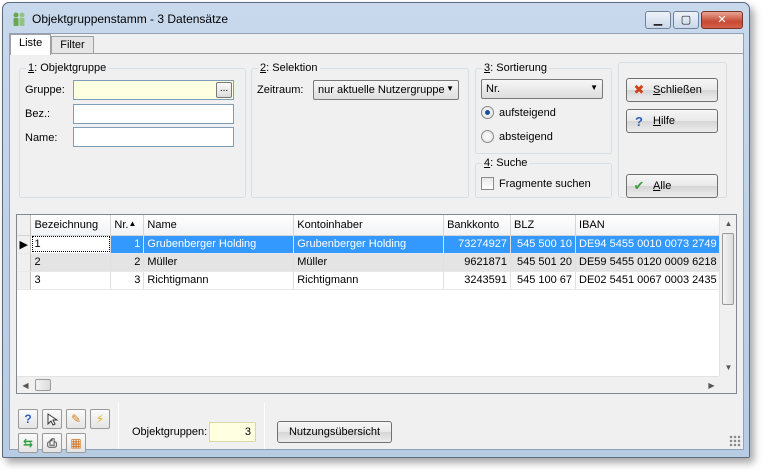 This screenshot has height=472, width=766. I want to click on cell-name: Müller, so click(219, 262).